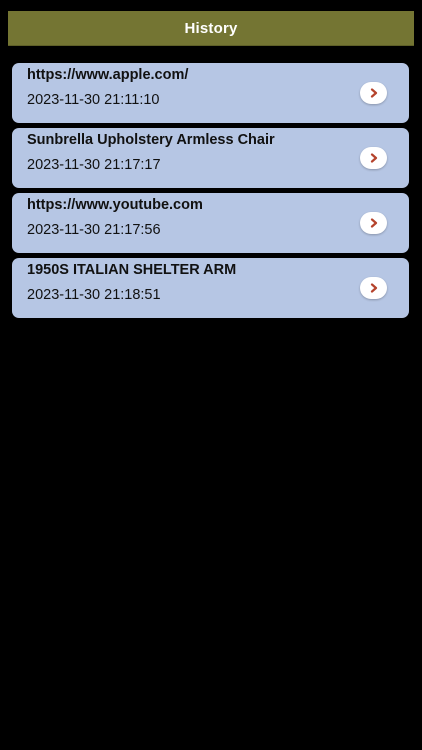  I want to click on history-item-time: 2023-11-30 21:17:56, so click(94, 230).